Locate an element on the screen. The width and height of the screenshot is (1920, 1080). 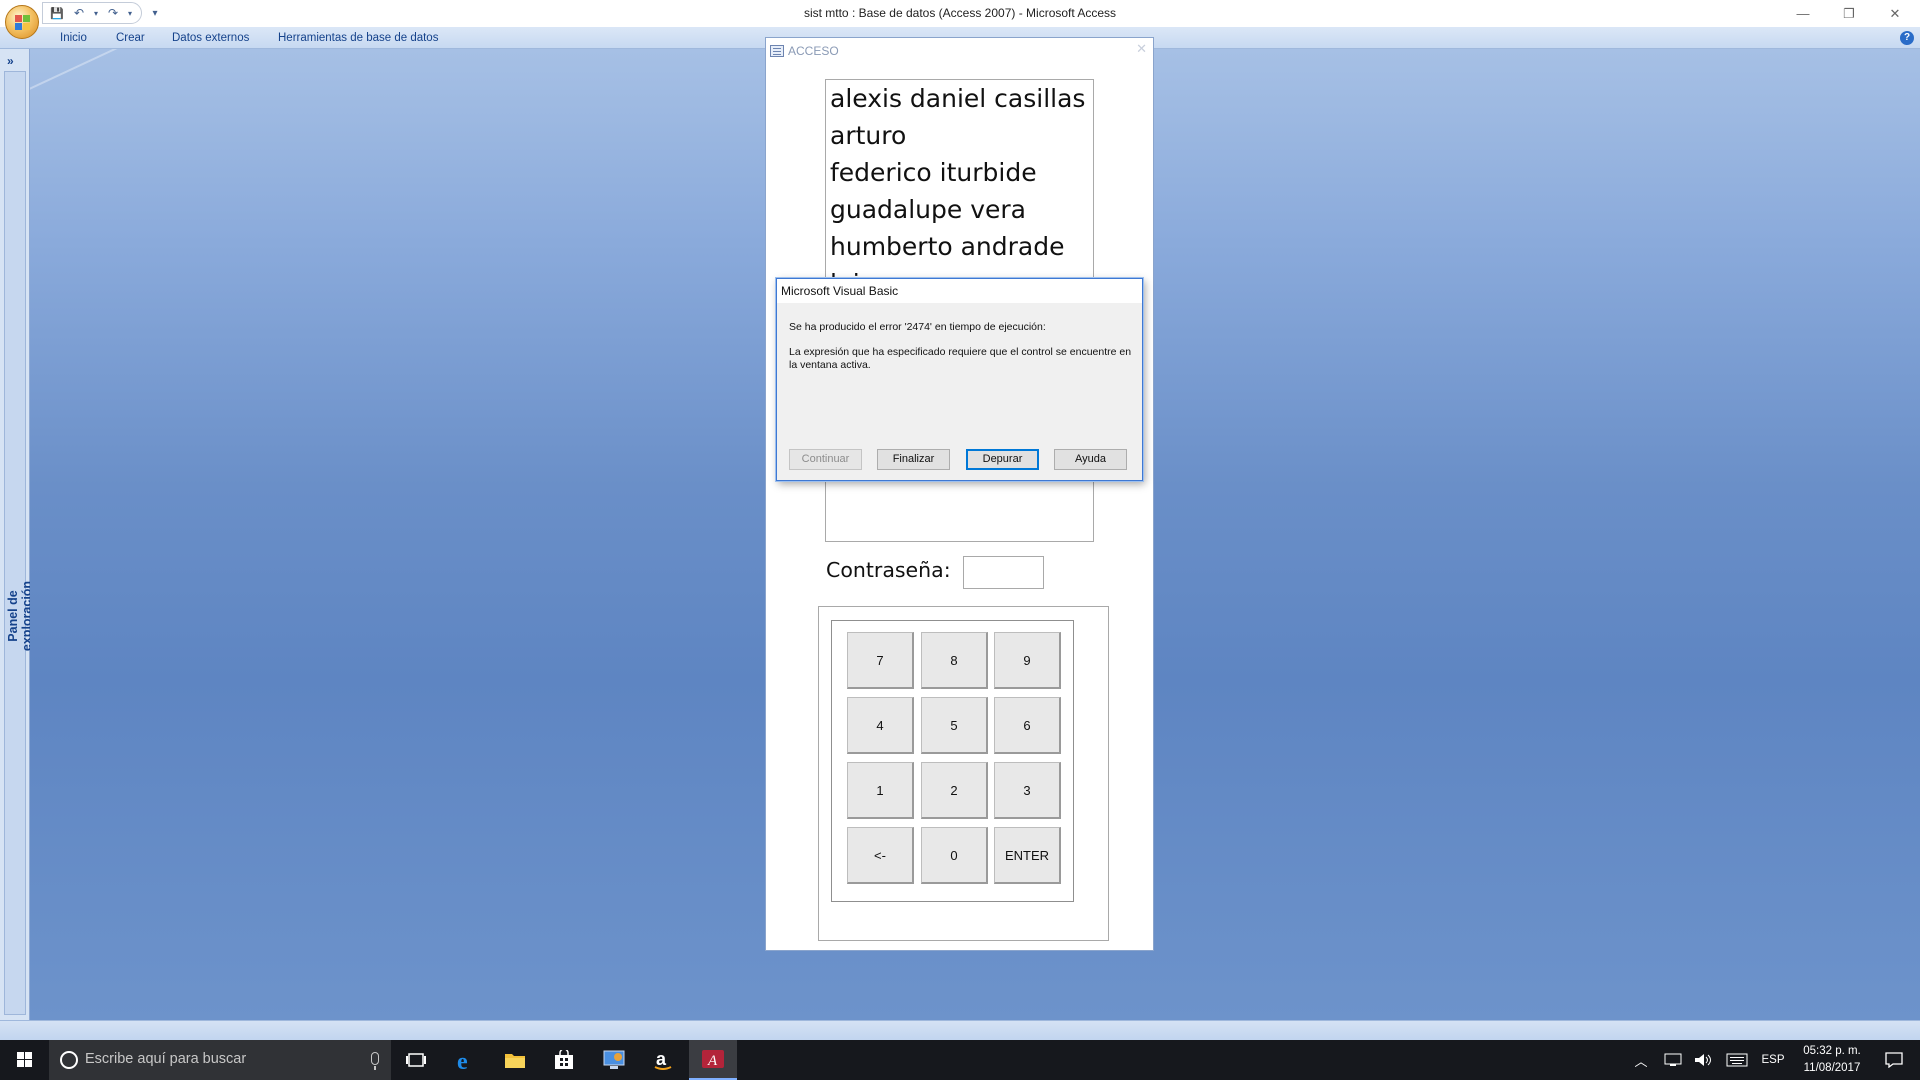
dialog-title: Microsoft Visual Basic is located at coordinates (959, 291).